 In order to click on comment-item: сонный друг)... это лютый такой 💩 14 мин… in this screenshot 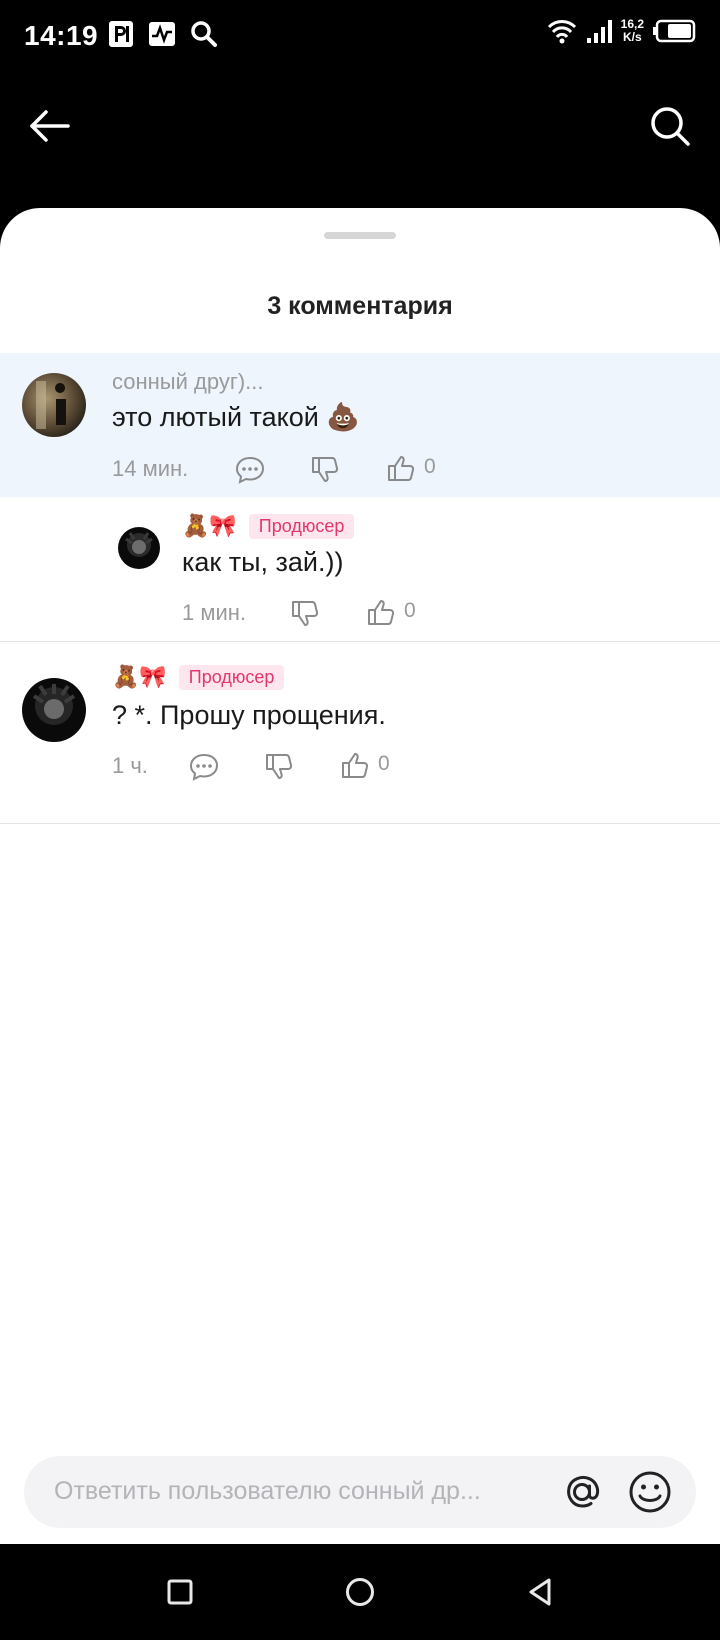, I will do `click(360, 425)`.